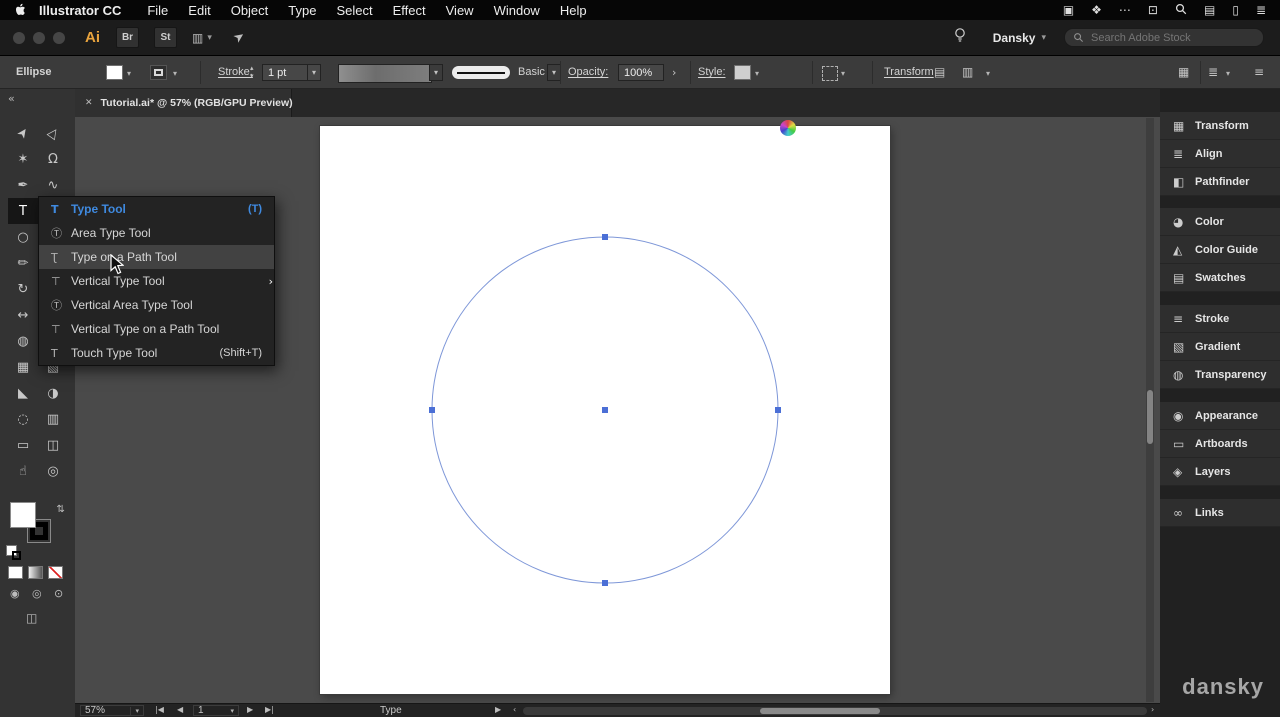 The height and width of the screenshot is (717, 1280). I want to click on stroke-weight-caret: ▾, so click(314, 72).